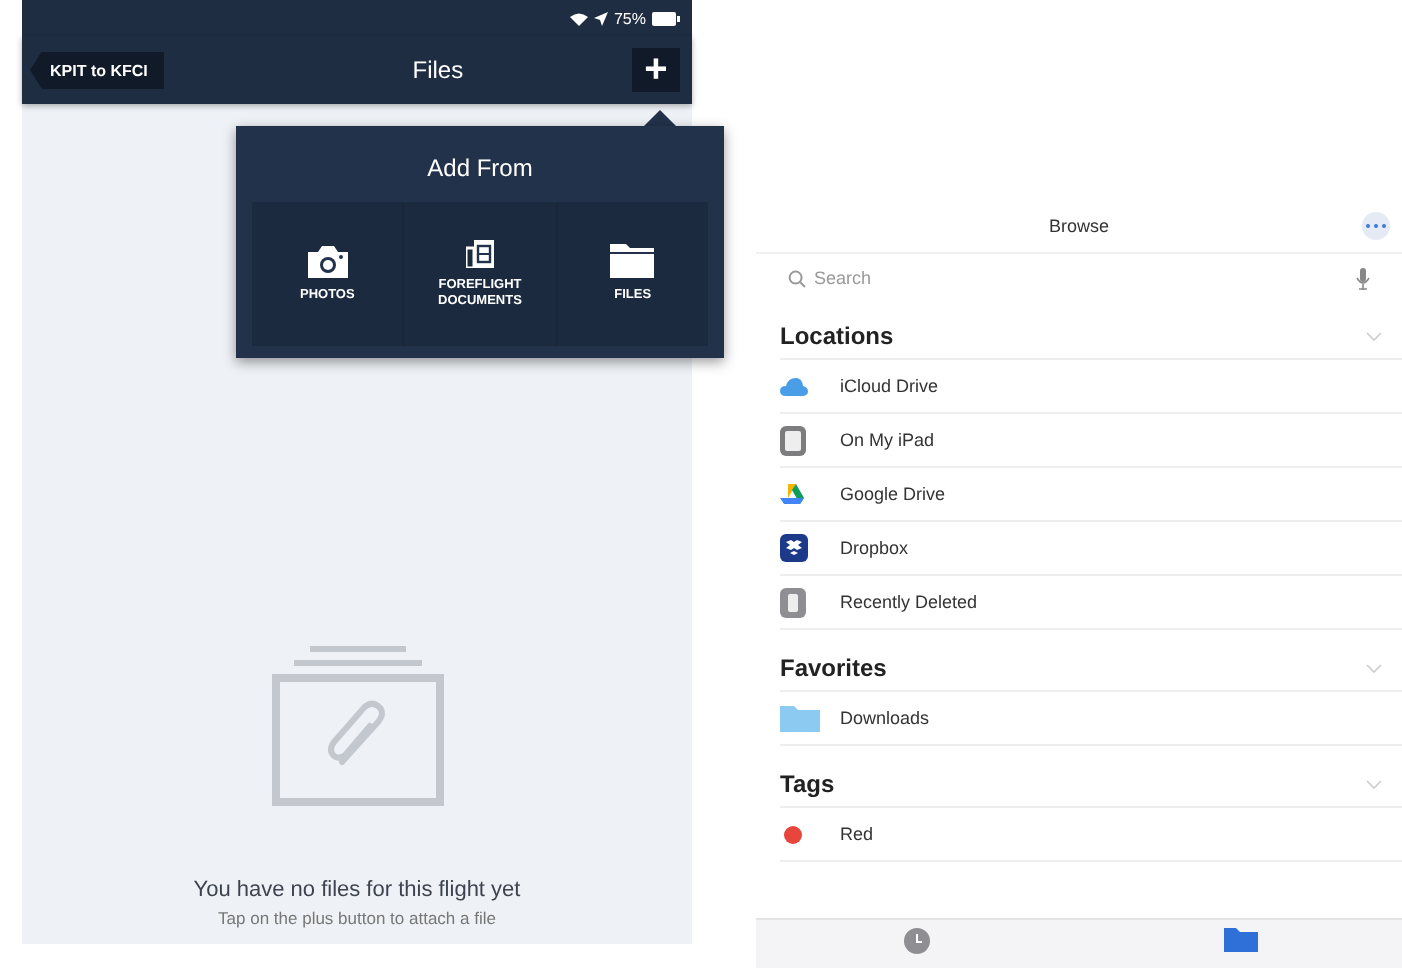 The image size is (1402, 968). Describe the element at coordinates (357, 918) in the screenshot. I see `empty-state-hint: Tap on the plus button to attach a file` at that location.